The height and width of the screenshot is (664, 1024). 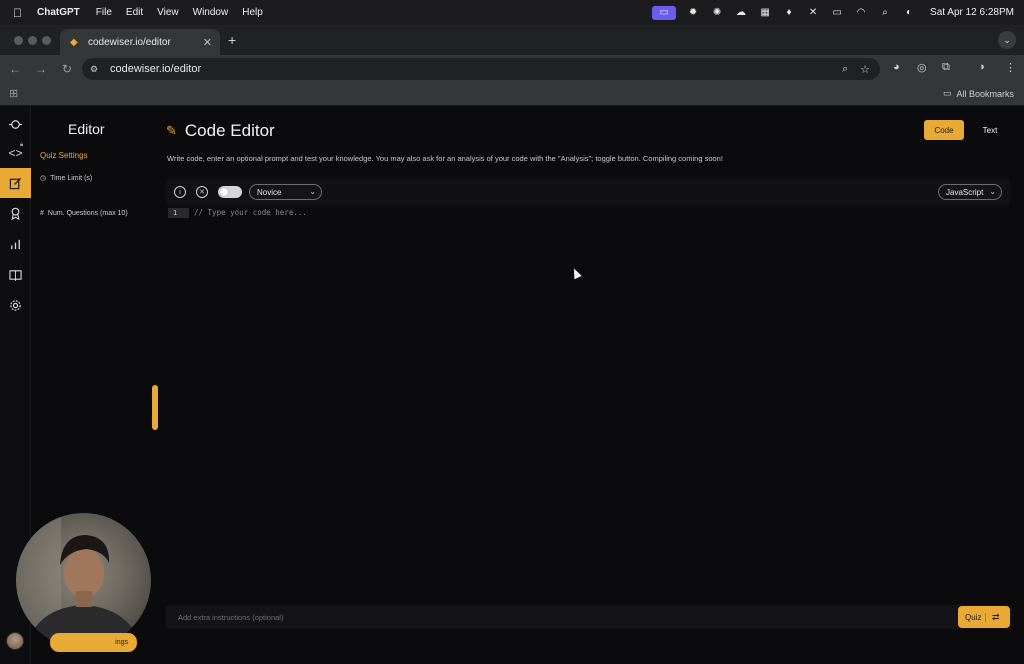 I want to click on num-questions-setting: # Num. Questions (max 10), so click(x=84, y=213).